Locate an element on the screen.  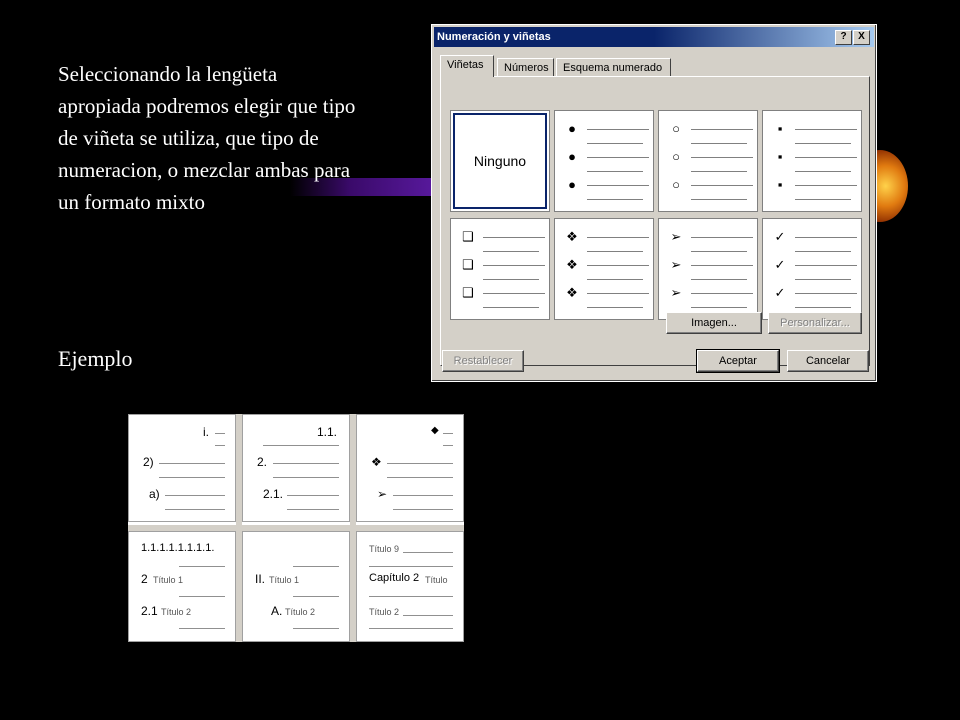
example-label: 2.1. is located at coordinates (273, 494).